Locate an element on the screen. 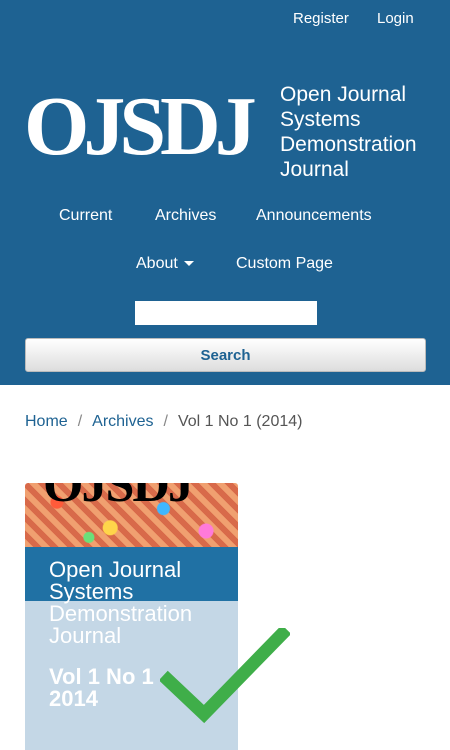 This screenshot has width=450, height=750. login-link: Login is located at coordinates (395, 18).